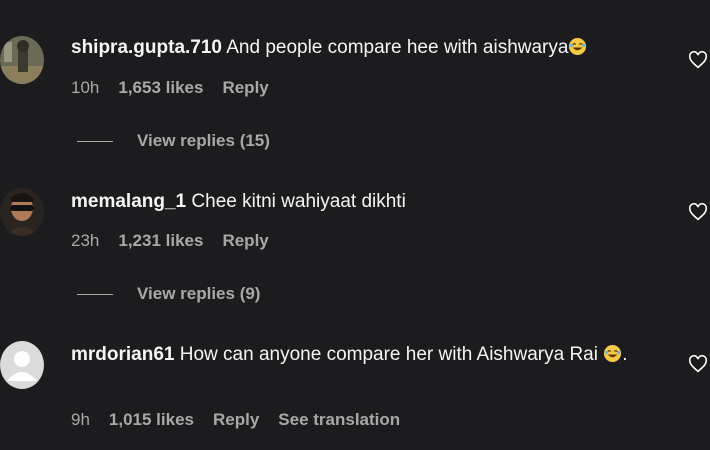 This screenshot has height=450, width=710. What do you see at coordinates (625, 354) in the screenshot?
I see `comment-suffix: .` at bounding box center [625, 354].